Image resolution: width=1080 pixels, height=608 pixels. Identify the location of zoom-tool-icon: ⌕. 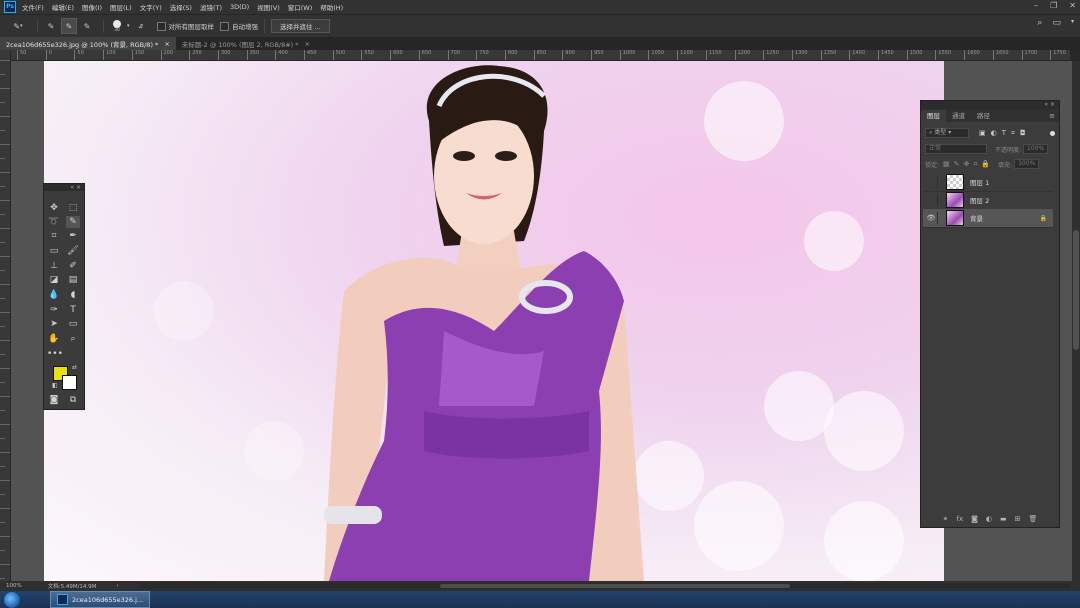
(73, 339).